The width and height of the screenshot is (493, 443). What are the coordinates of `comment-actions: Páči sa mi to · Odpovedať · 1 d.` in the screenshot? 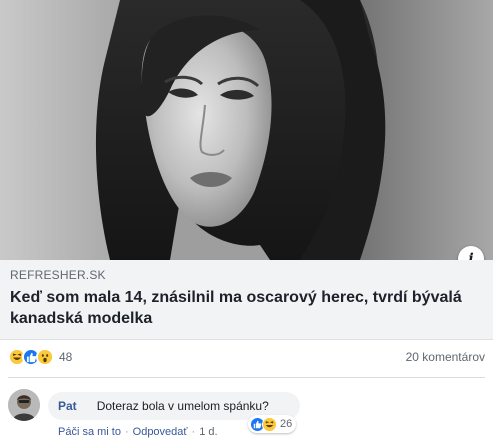 It's located at (138, 432).